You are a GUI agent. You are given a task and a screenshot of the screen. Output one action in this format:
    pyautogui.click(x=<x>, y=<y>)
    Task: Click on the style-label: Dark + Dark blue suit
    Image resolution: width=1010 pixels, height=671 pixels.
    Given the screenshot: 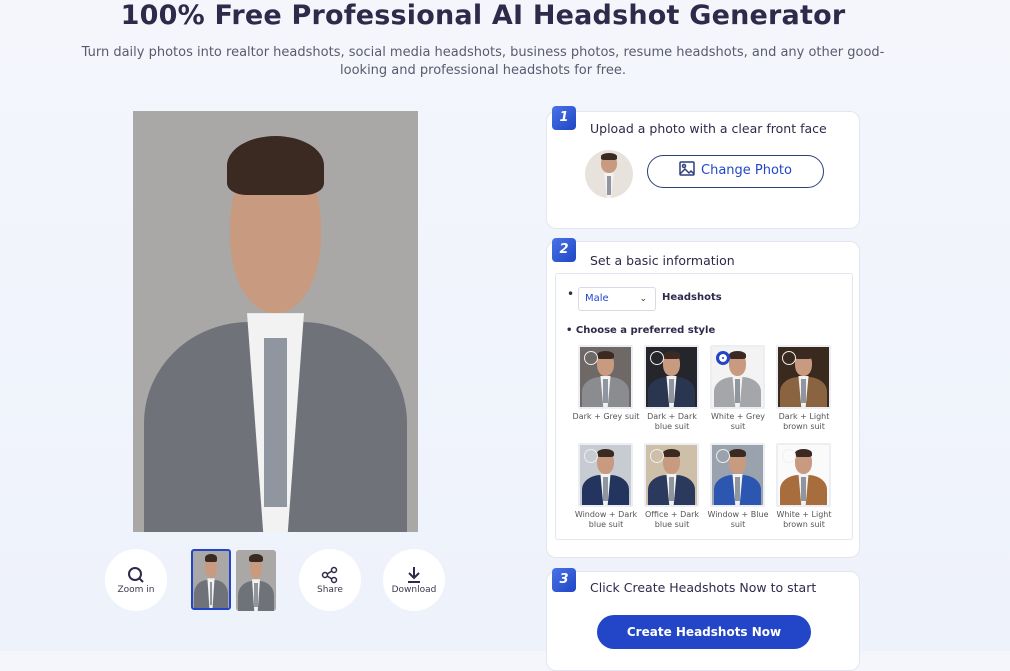 What is the action you would take?
    pyautogui.click(x=672, y=421)
    